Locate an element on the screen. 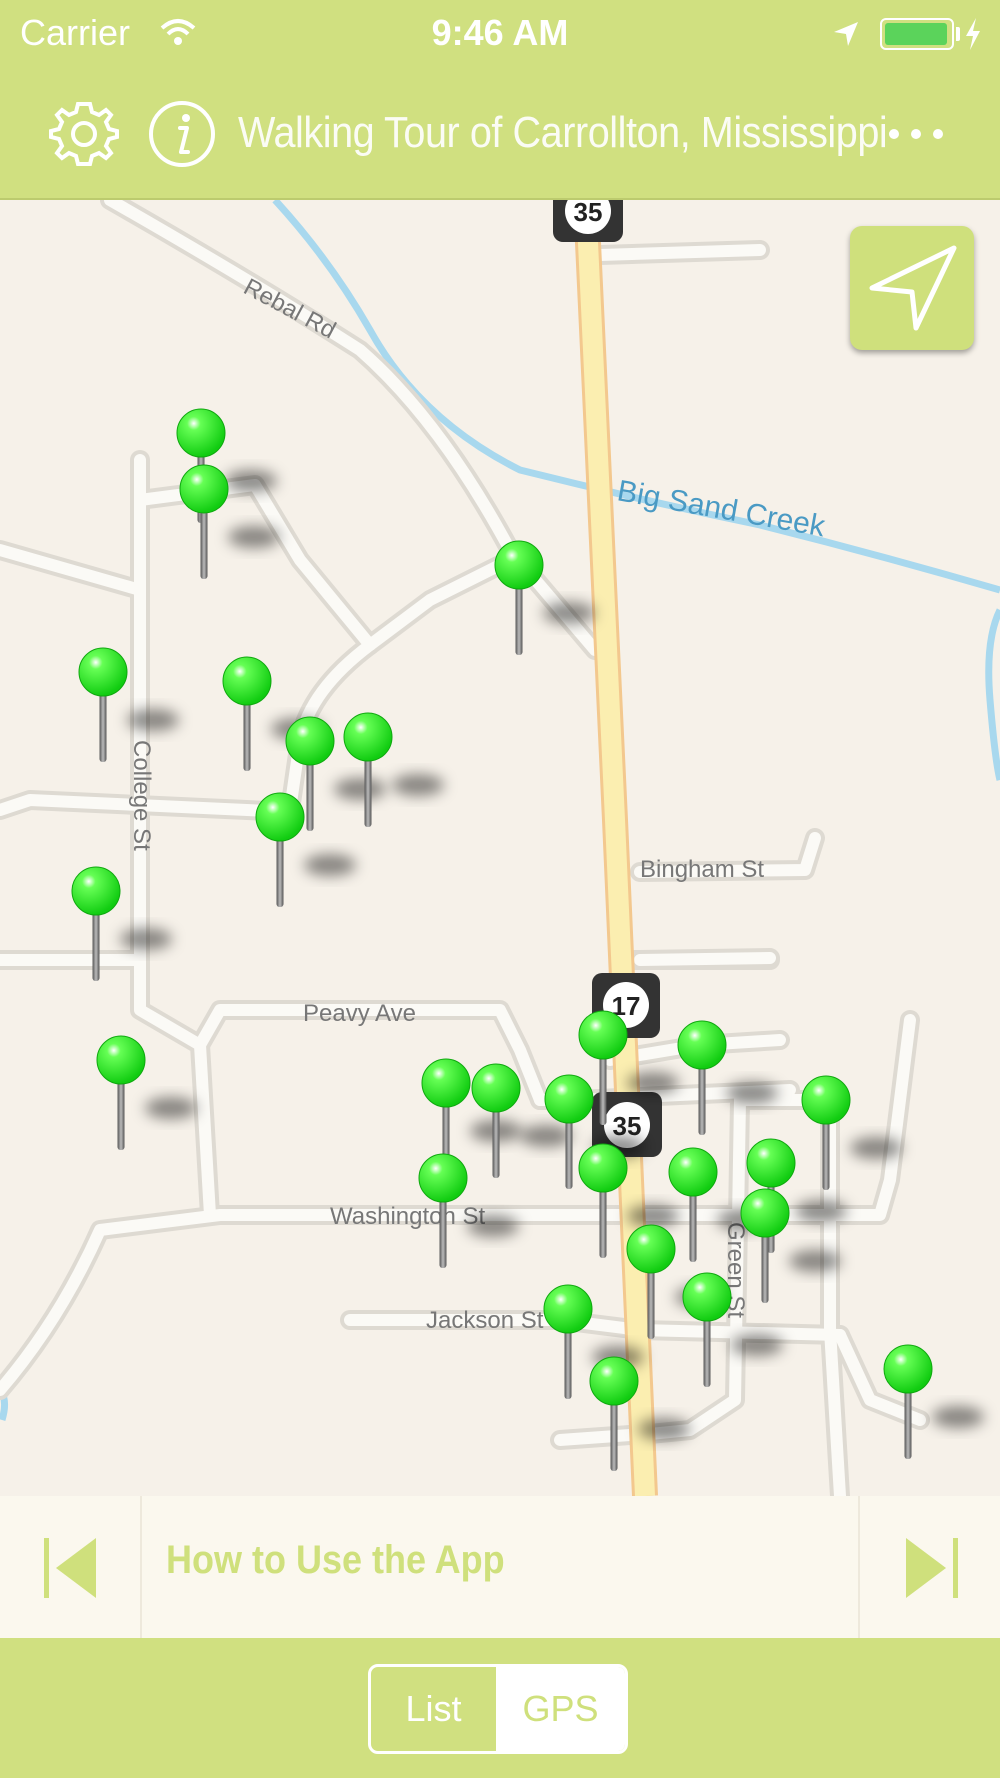  list-segment: List is located at coordinates (433, 1709).